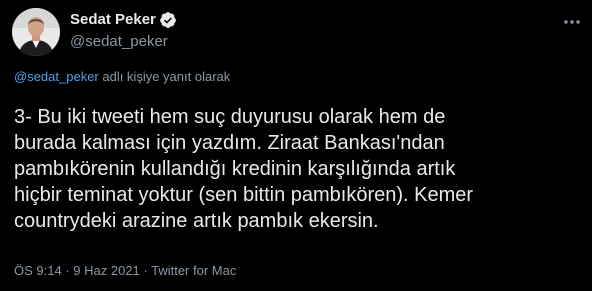  Describe the element at coordinates (168, 20) in the screenshot. I see `verified-badge-icon` at that location.